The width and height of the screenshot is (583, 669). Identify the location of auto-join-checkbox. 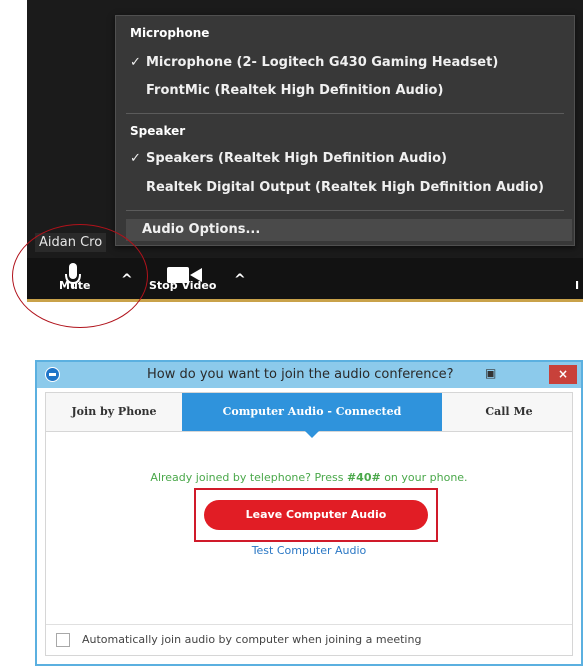
(63, 640).